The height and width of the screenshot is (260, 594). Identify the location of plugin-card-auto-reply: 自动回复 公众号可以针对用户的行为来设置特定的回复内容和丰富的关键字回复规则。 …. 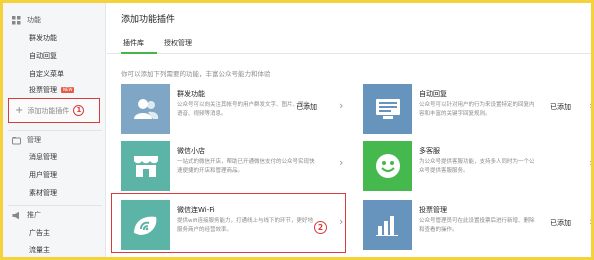
(477, 109).